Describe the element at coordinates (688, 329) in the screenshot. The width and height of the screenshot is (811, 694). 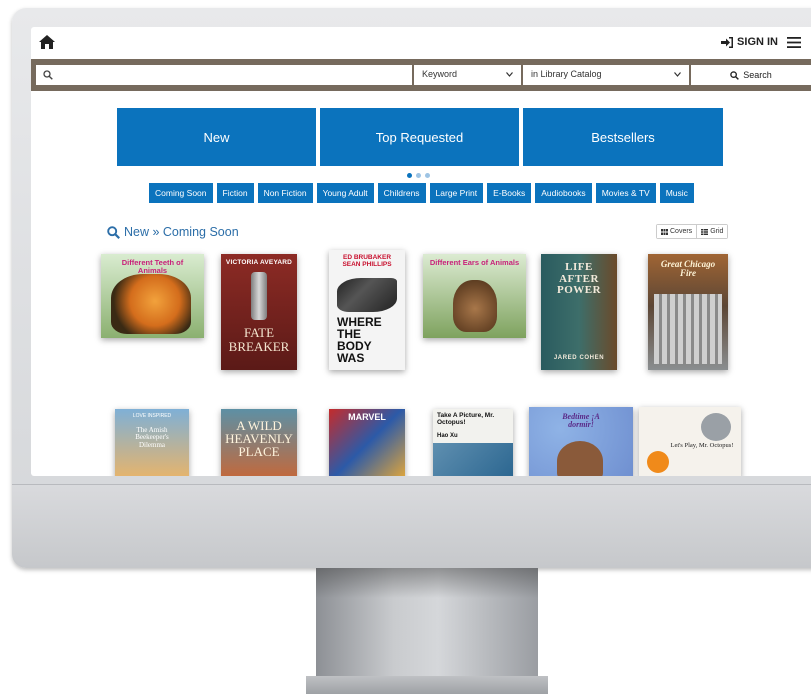
I see `building-illustration` at that location.